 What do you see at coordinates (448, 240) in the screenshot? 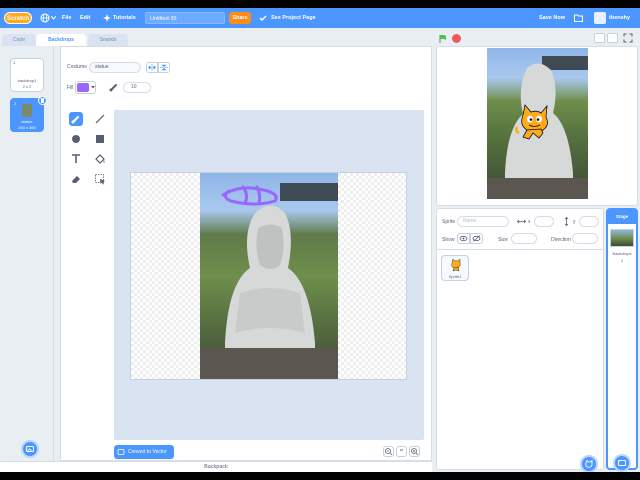
I see `show-label: Show` at bounding box center [448, 240].